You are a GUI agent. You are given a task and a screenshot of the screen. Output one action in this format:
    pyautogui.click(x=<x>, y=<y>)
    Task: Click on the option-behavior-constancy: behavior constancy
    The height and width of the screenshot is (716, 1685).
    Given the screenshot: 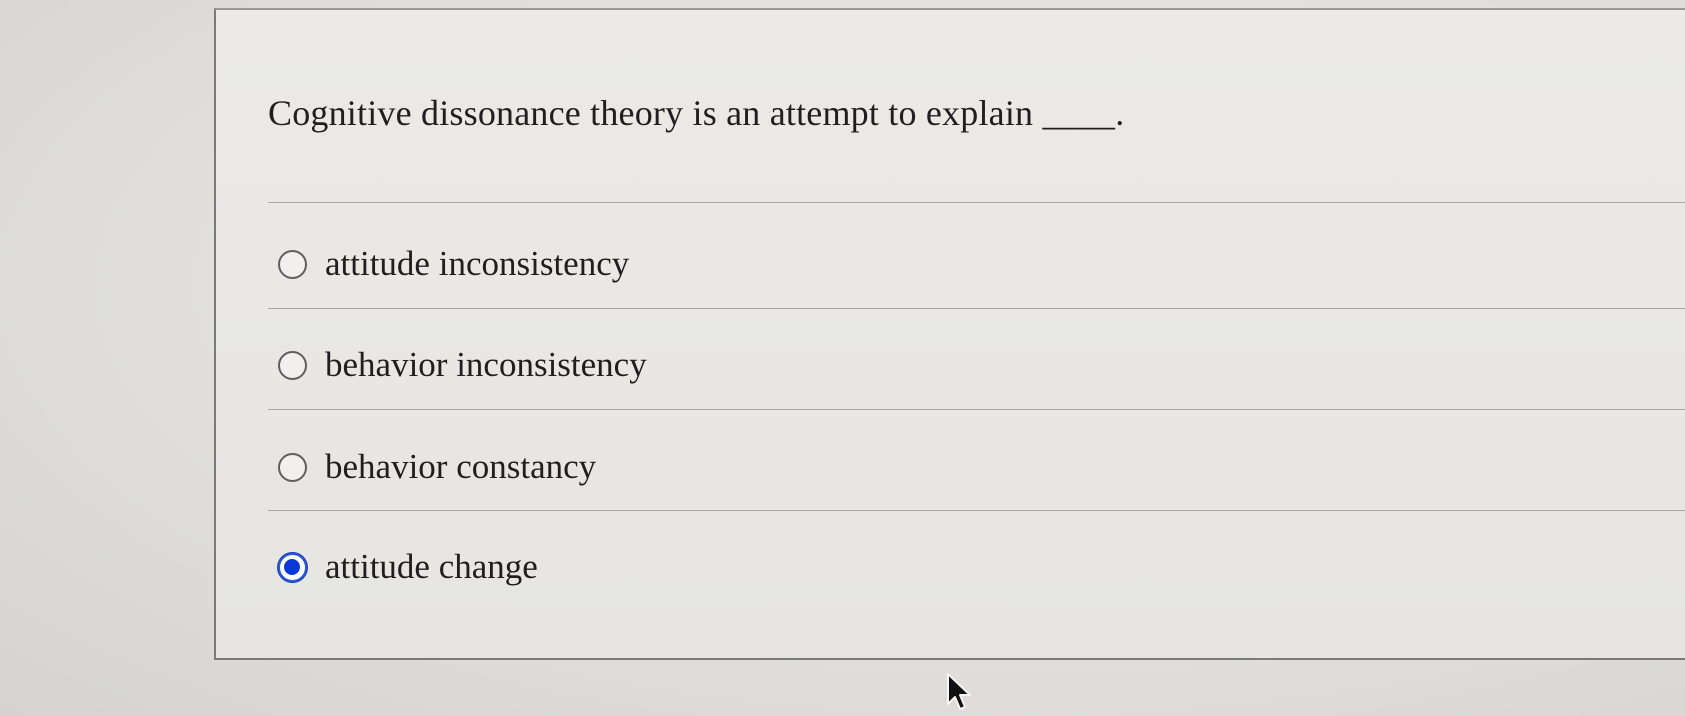 What is the action you would take?
    pyautogui.click(x=437, y=467)
    